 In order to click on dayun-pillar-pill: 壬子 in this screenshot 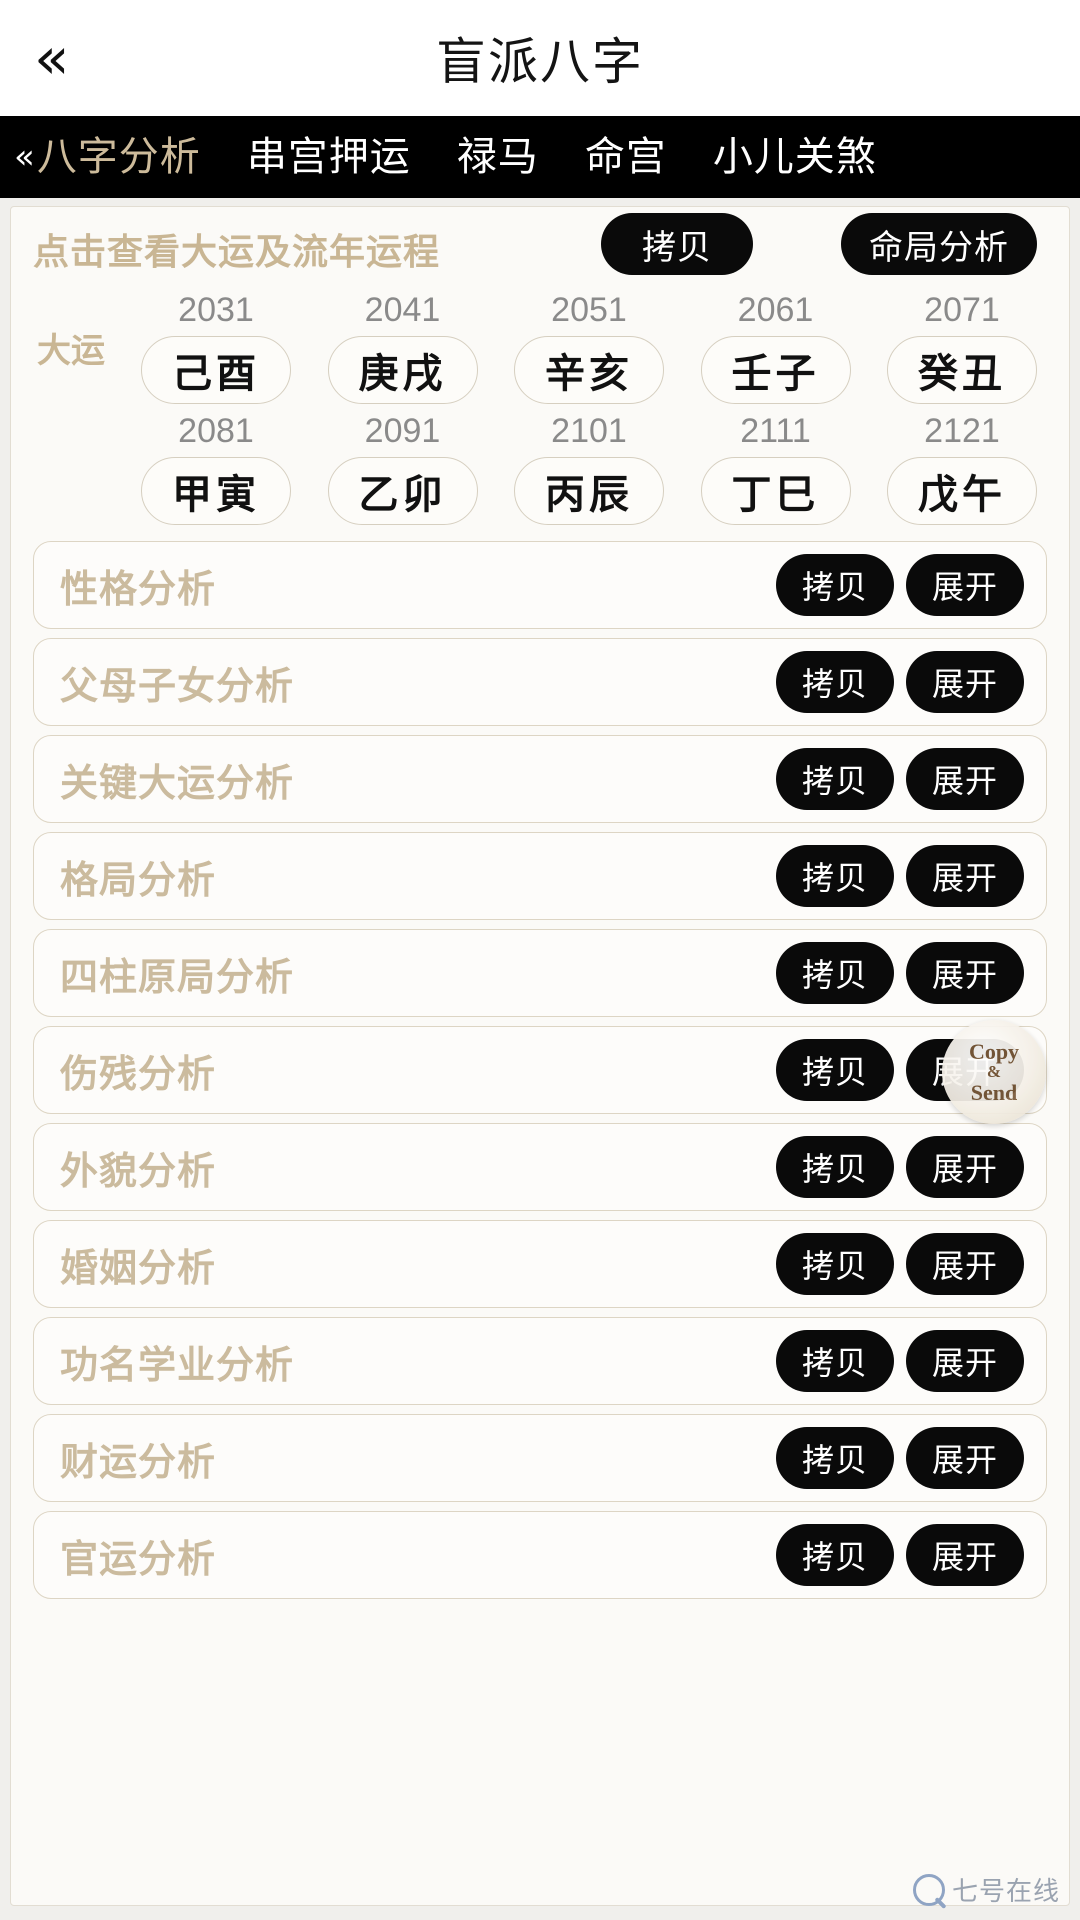, I will do `click(775, 370)`.